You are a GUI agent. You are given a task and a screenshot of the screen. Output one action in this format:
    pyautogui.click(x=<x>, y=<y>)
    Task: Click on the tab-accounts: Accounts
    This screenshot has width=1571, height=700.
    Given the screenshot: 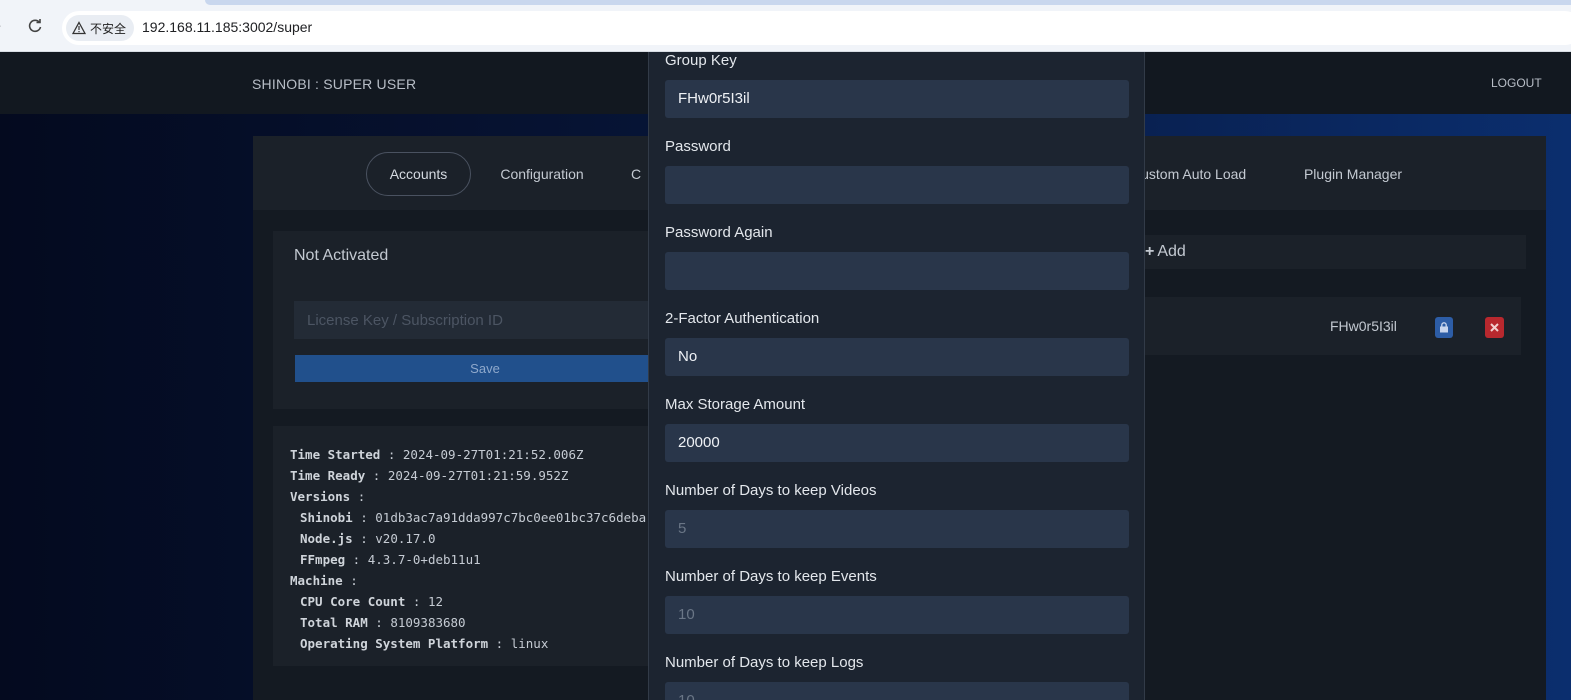 What is the action you would take?
    pyautogui.click(x=418, y=174)
    